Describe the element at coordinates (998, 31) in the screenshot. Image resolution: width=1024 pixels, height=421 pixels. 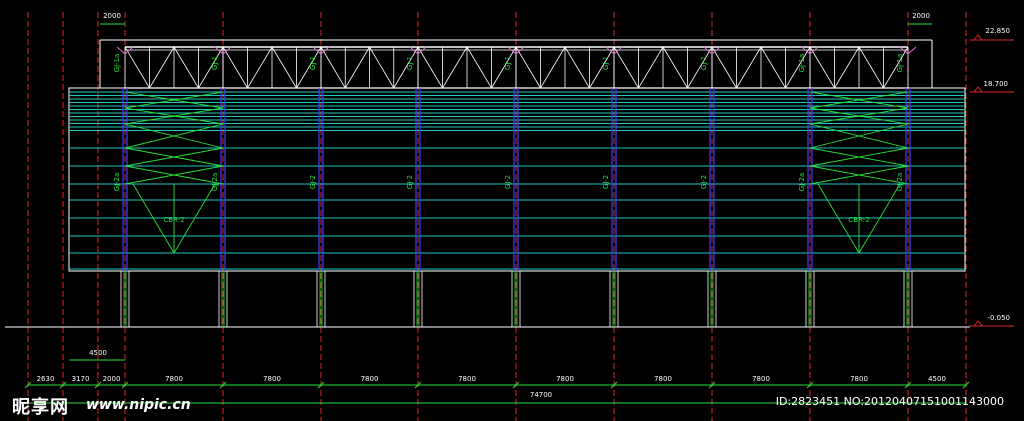
I see `elevation-top: 22.850` at that location.